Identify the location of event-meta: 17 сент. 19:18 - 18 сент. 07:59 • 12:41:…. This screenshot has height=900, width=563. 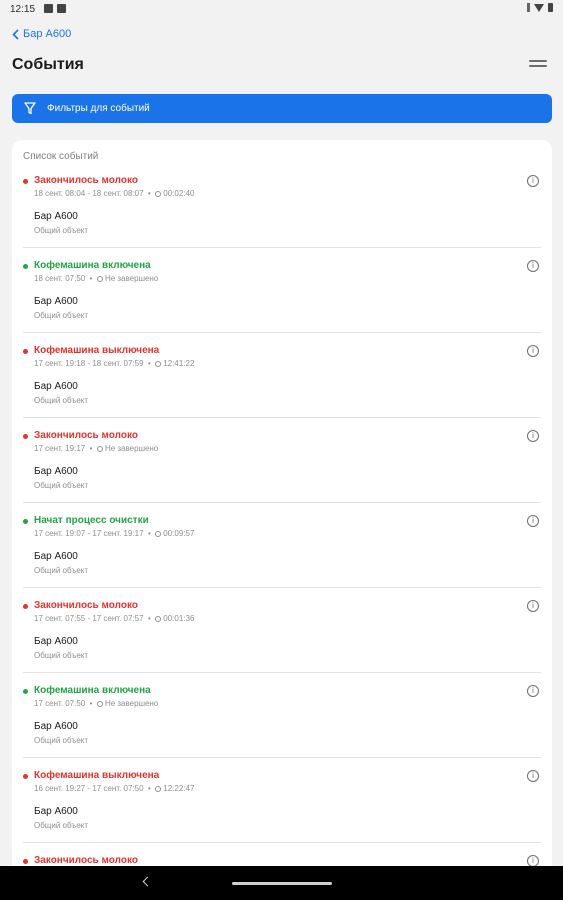
(114, 363).